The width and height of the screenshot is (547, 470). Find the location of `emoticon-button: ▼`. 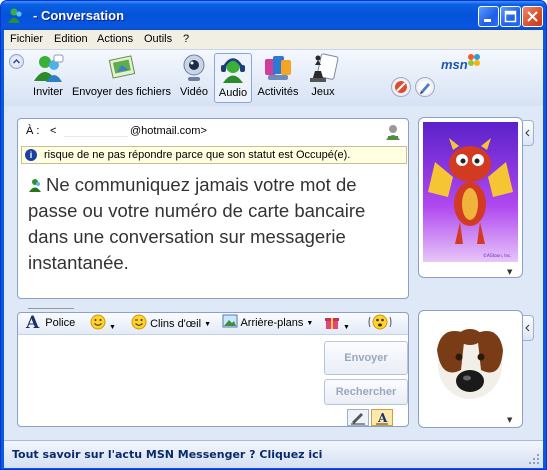

emoticon-button: ▼ is located at coordinates (103, 323).